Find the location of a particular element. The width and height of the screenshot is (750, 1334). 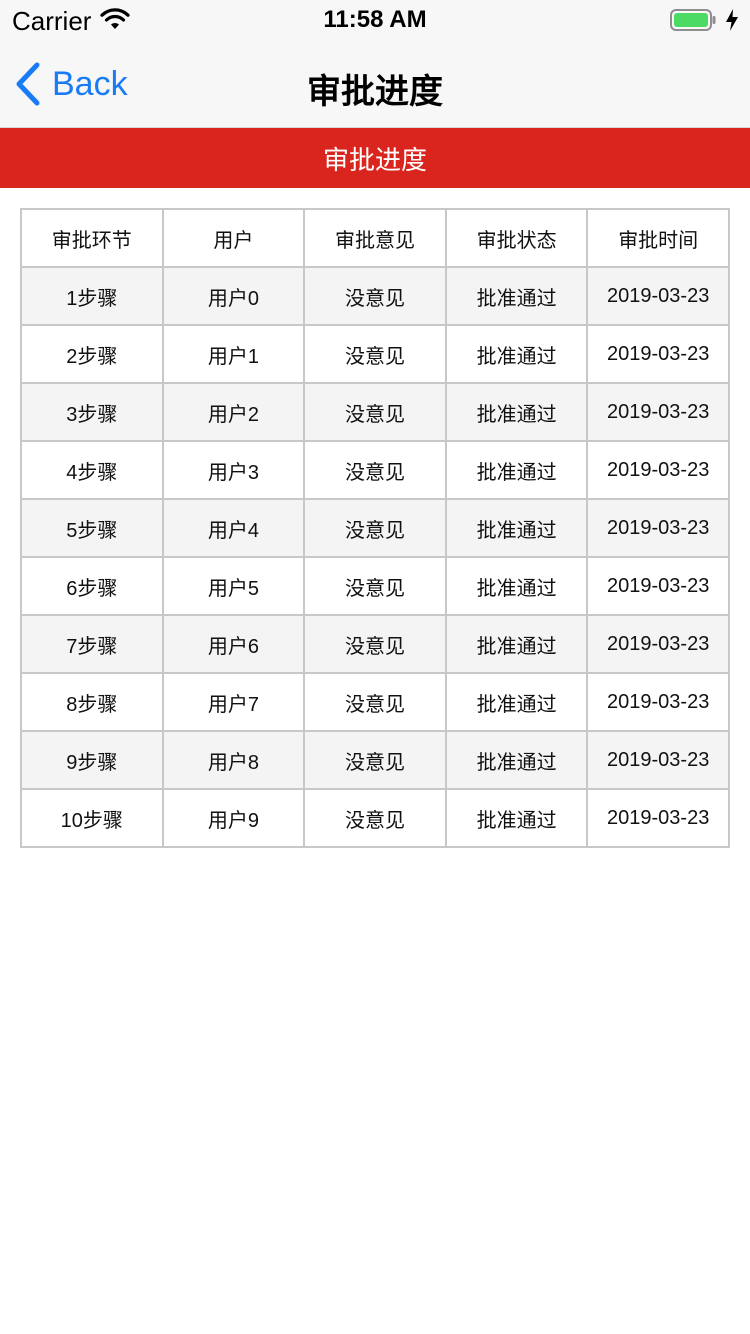

status-bar: Carrier 11:58 AM is located at coordinates (375, 20).